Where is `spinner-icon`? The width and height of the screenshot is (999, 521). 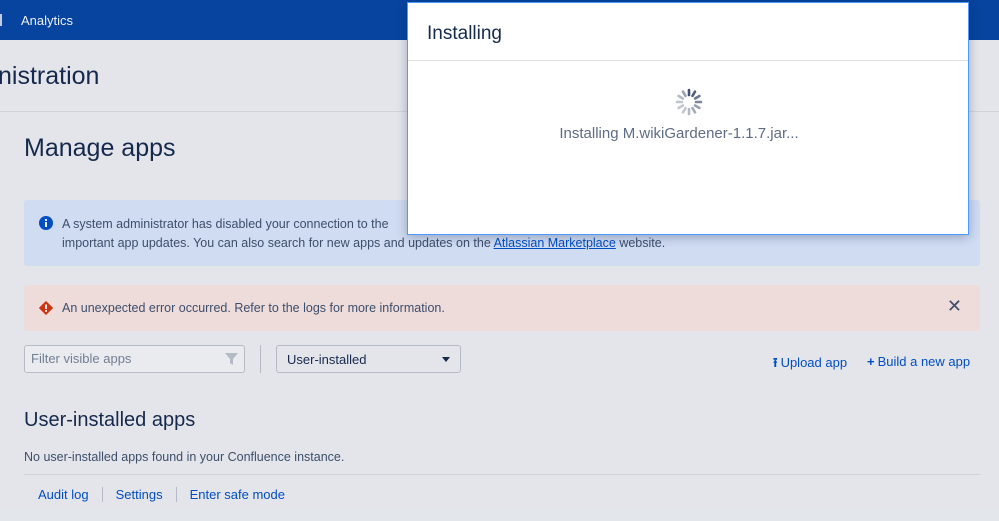
spinner-icon is located at coordinates (689, 102).